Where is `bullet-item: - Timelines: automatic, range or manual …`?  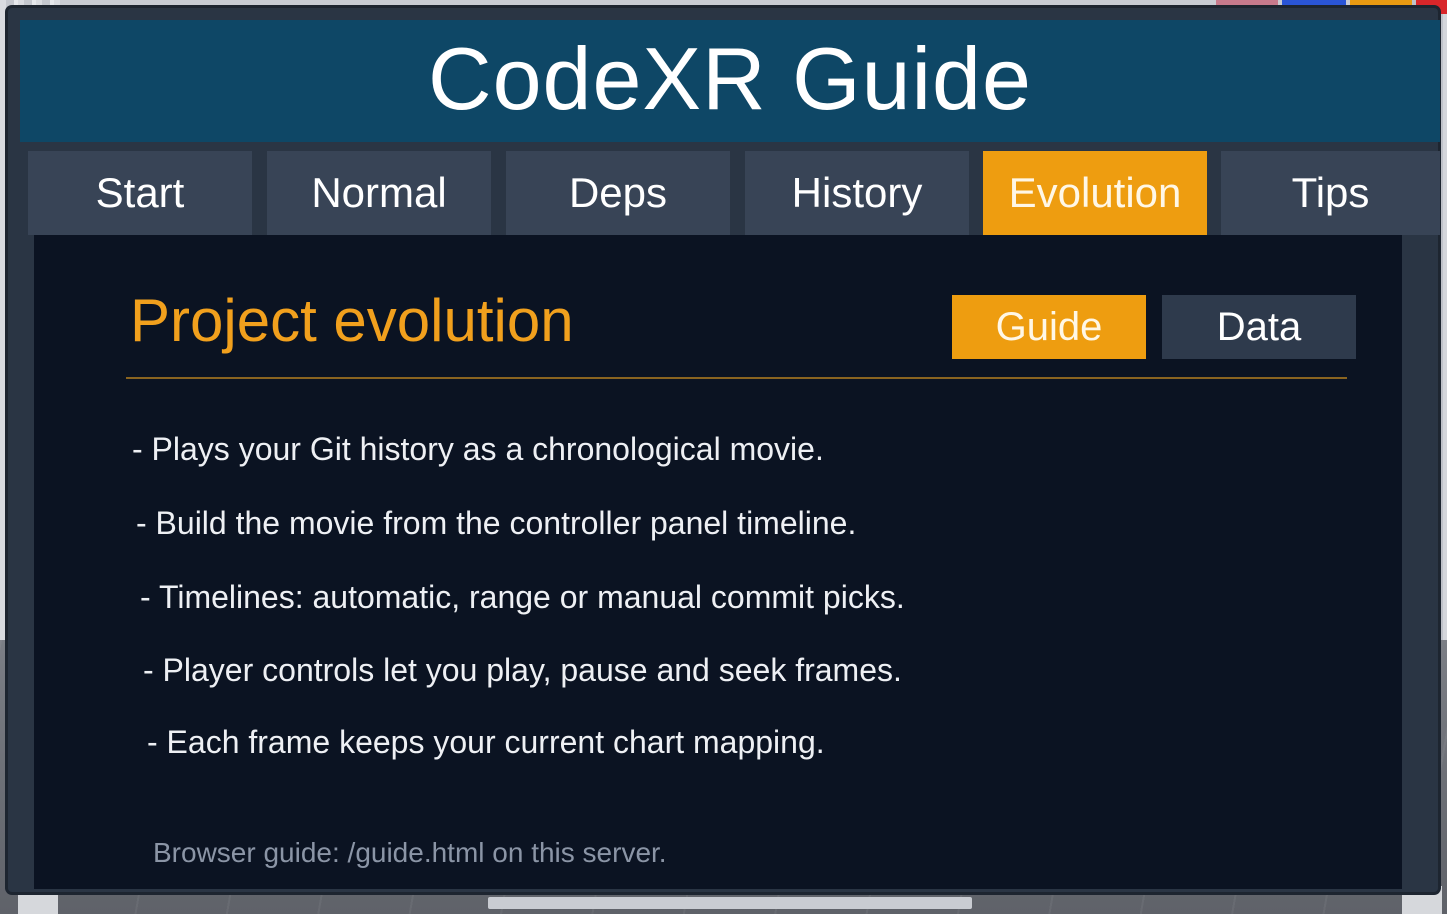
bullet-item: - Timelines: automatic, range or manual … is located at coordinates (522, 597).